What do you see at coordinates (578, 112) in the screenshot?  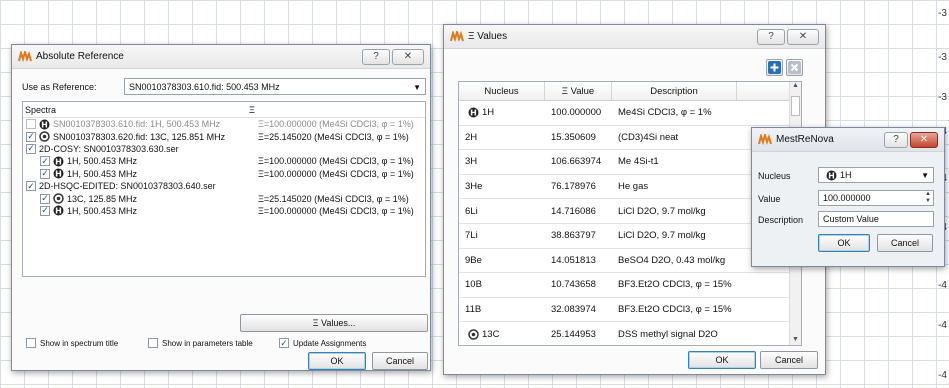 I see `xi-value-cell: 100.000000` at bounding box center [578, 112].